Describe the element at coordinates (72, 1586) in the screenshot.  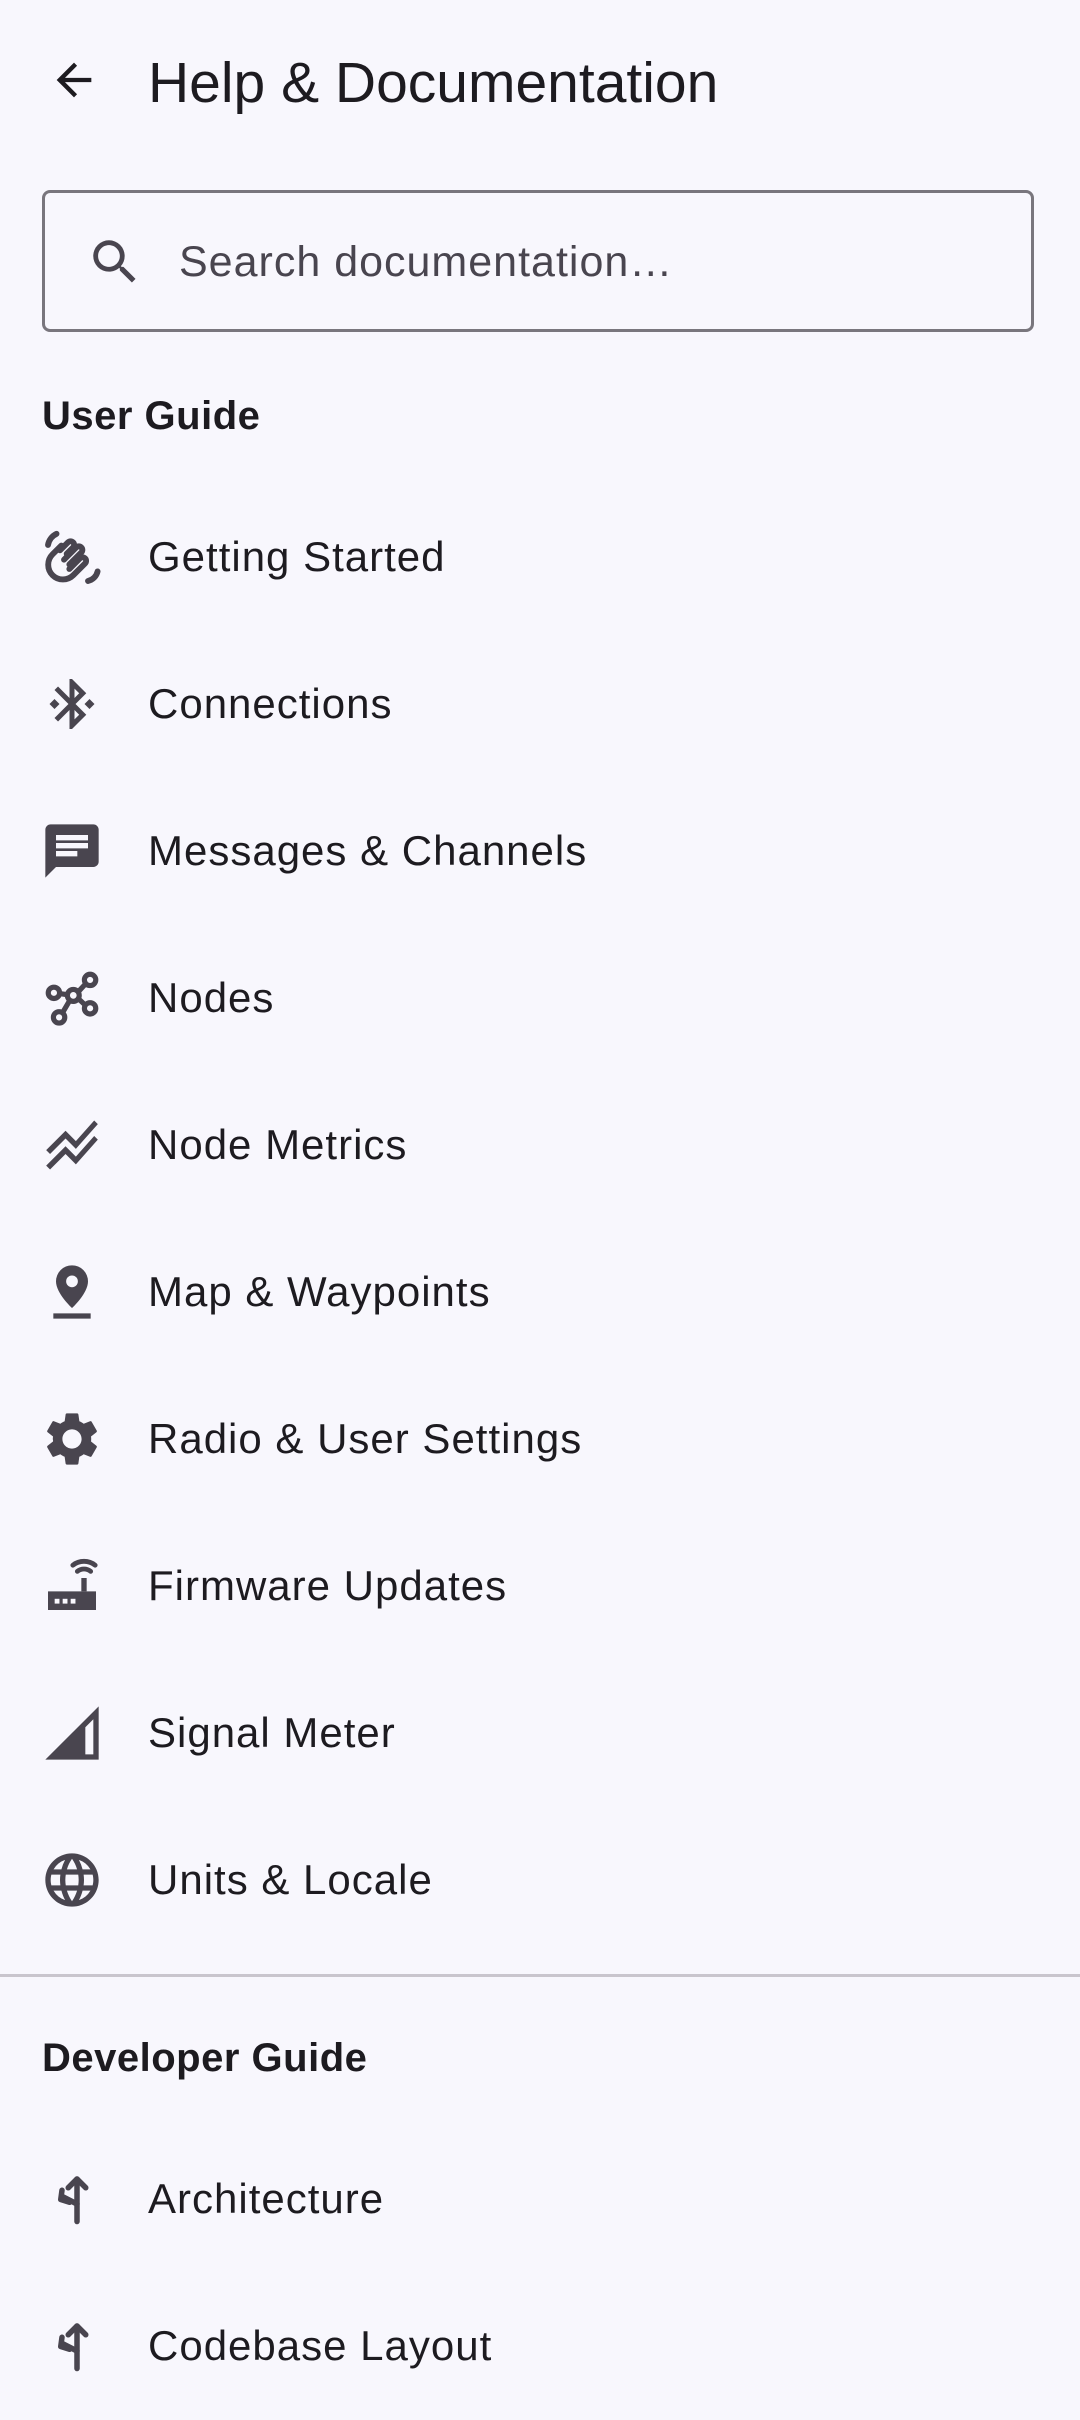
I see `router-icon` at that location.